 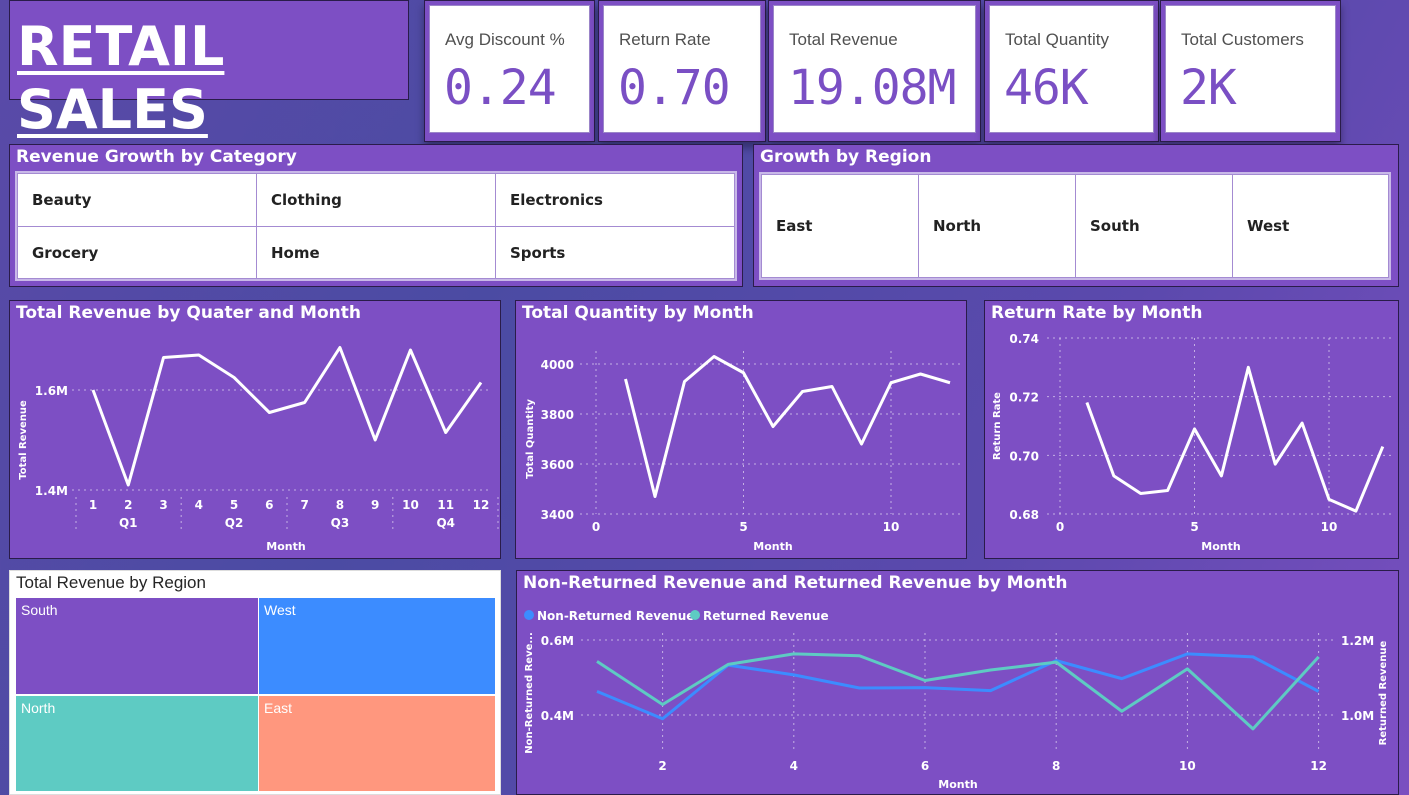 I want to click on kpi-card-body: Total Revenue 19.08M, so click(x=874, y=69).